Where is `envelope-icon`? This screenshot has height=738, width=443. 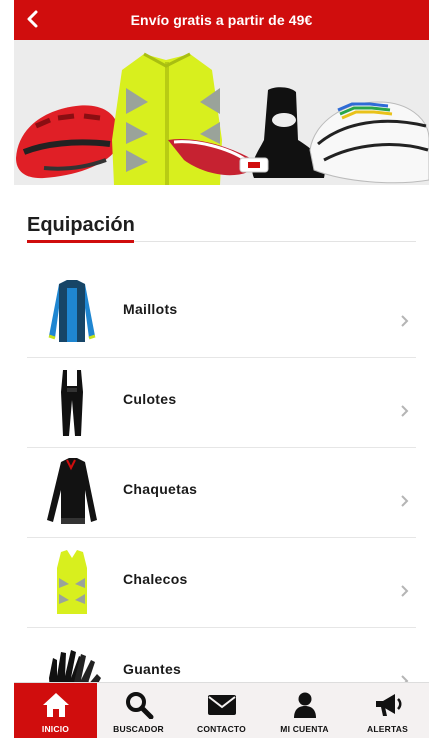
envelope-icon is located at coordinates (221, 705).